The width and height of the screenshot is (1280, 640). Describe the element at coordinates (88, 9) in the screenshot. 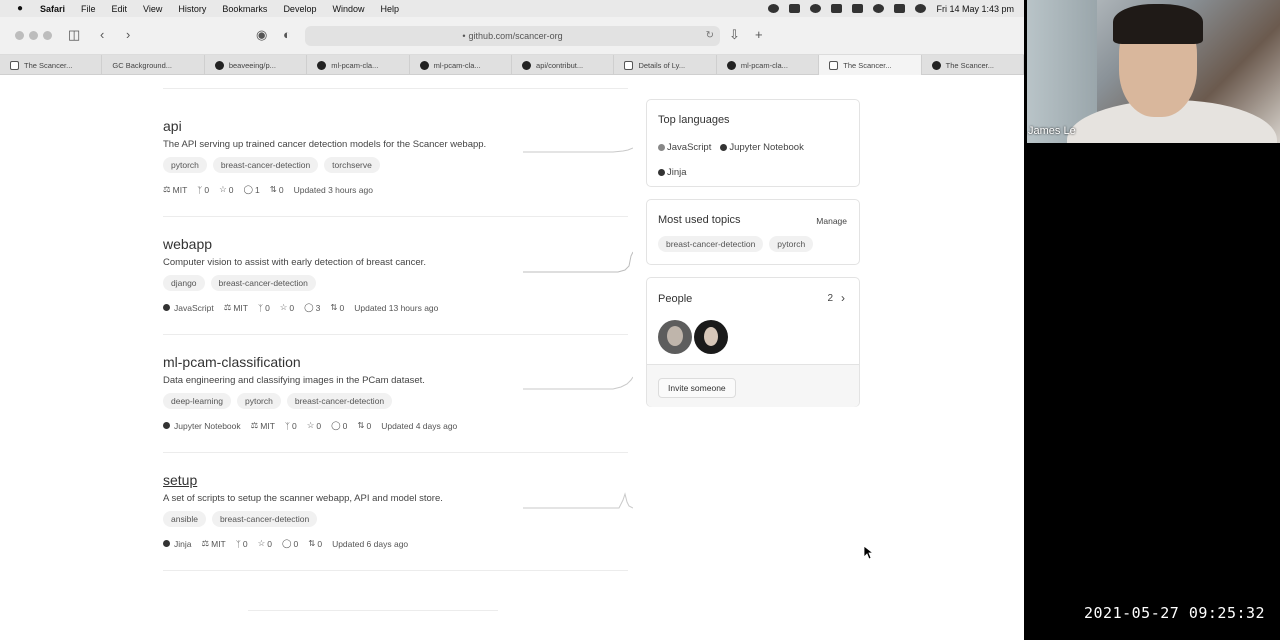

I see `menu-file: File` at that location.